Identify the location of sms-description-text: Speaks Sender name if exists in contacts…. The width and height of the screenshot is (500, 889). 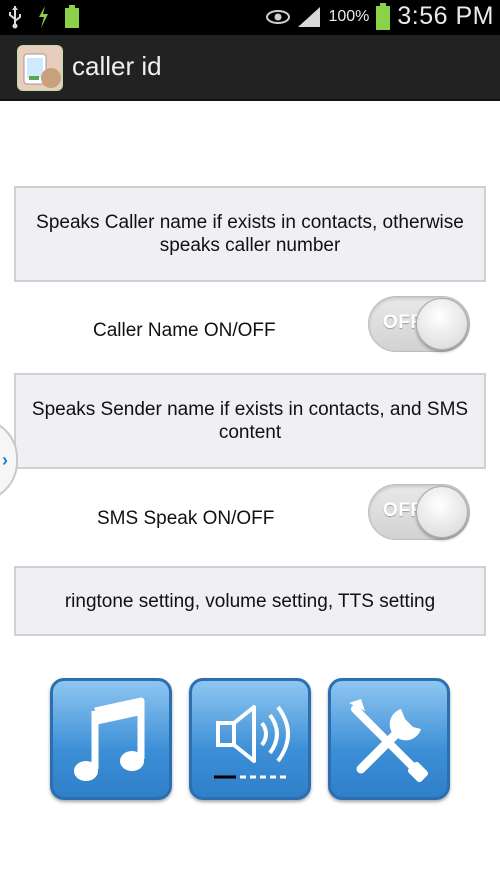
(250, 421).